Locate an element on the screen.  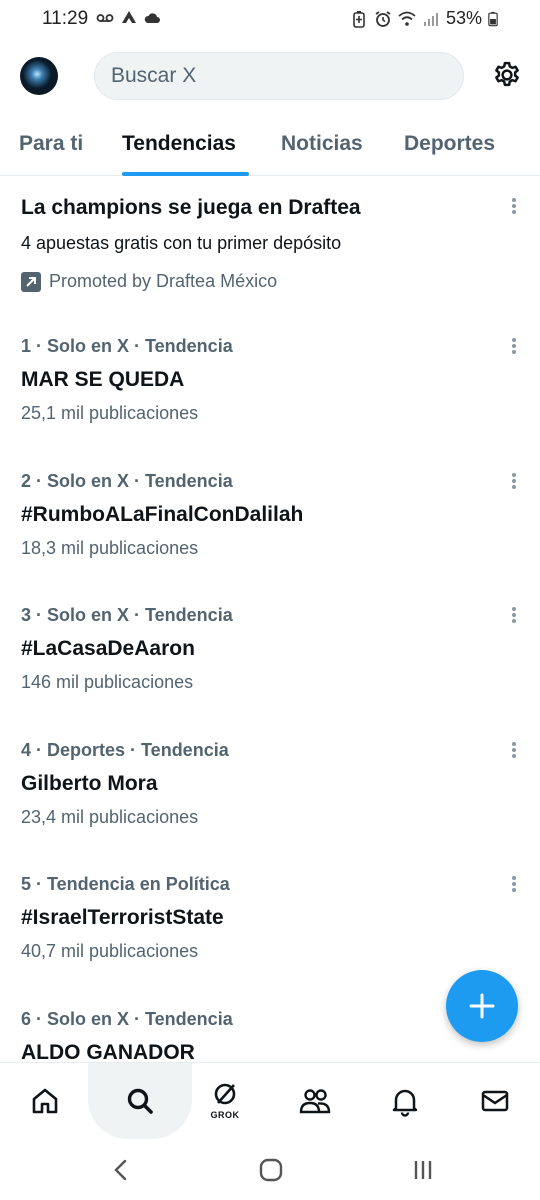
grok-label: GROK is located at coordinates (225, 1115).